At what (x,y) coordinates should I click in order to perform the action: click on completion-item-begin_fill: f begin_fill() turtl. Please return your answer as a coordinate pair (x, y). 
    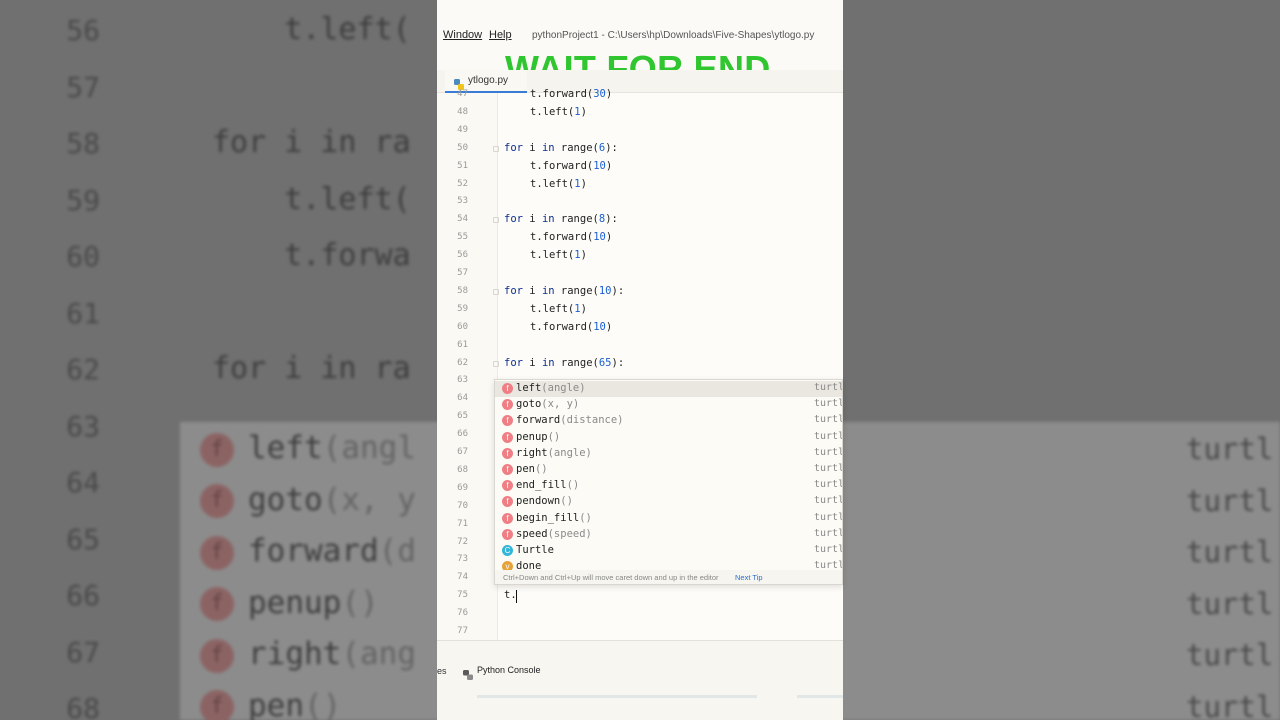
    Looking at the image, I should click on (669, 519).